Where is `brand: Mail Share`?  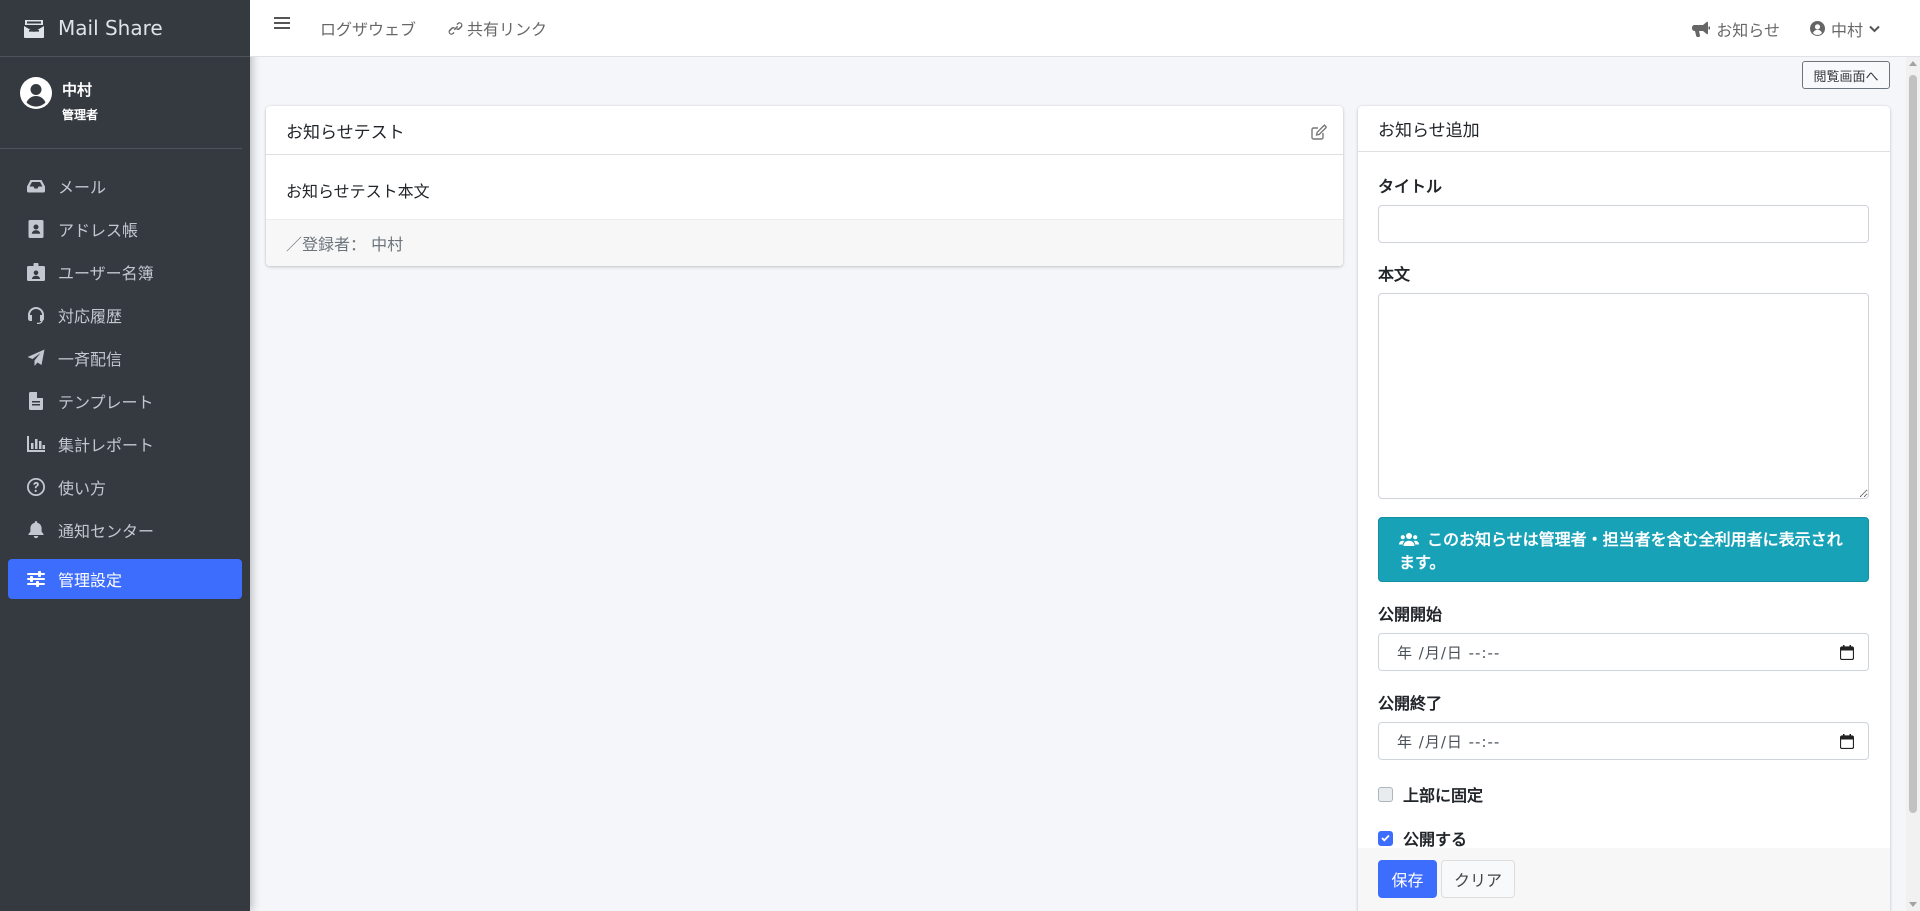
brand: Mail Share is located at coordinates (125, 28).